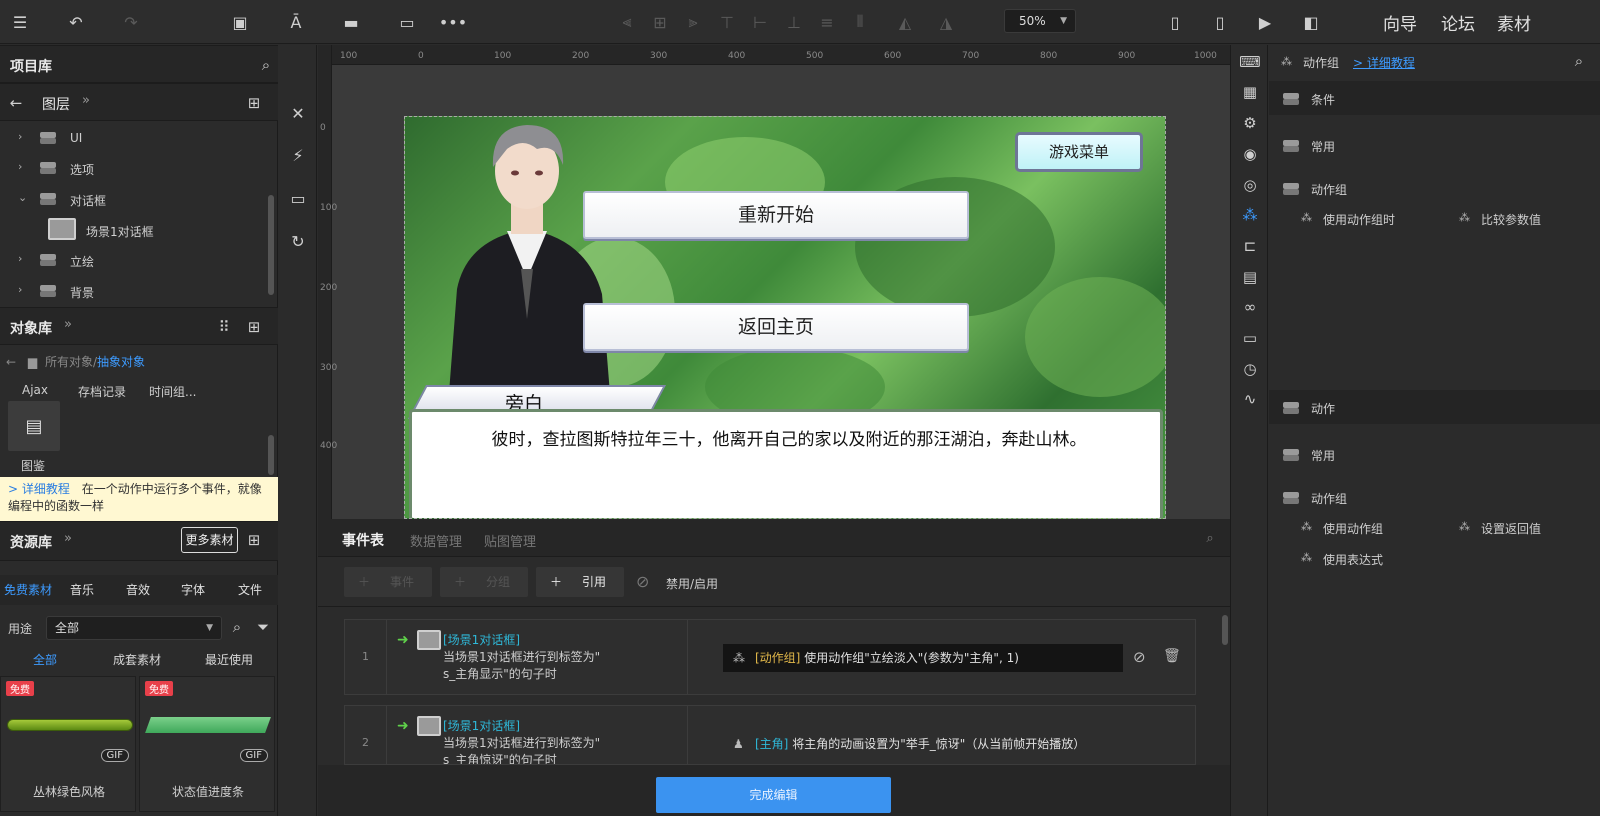  What do you see at coordinates (905, 22) in the screenshot?
I see `flip-icon: ◭` at bounding box center [905, 22].